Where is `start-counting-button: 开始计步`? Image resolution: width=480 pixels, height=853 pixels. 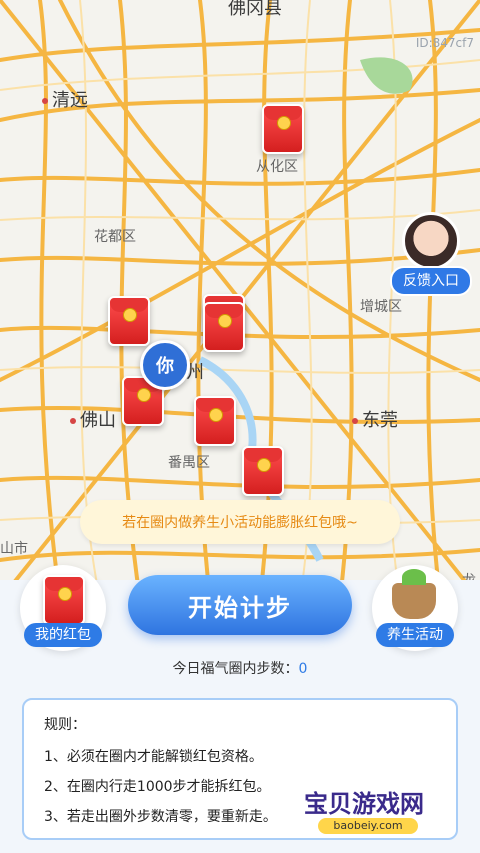 start-counting-button: 开始计步 is located at coordinates (240, 605).